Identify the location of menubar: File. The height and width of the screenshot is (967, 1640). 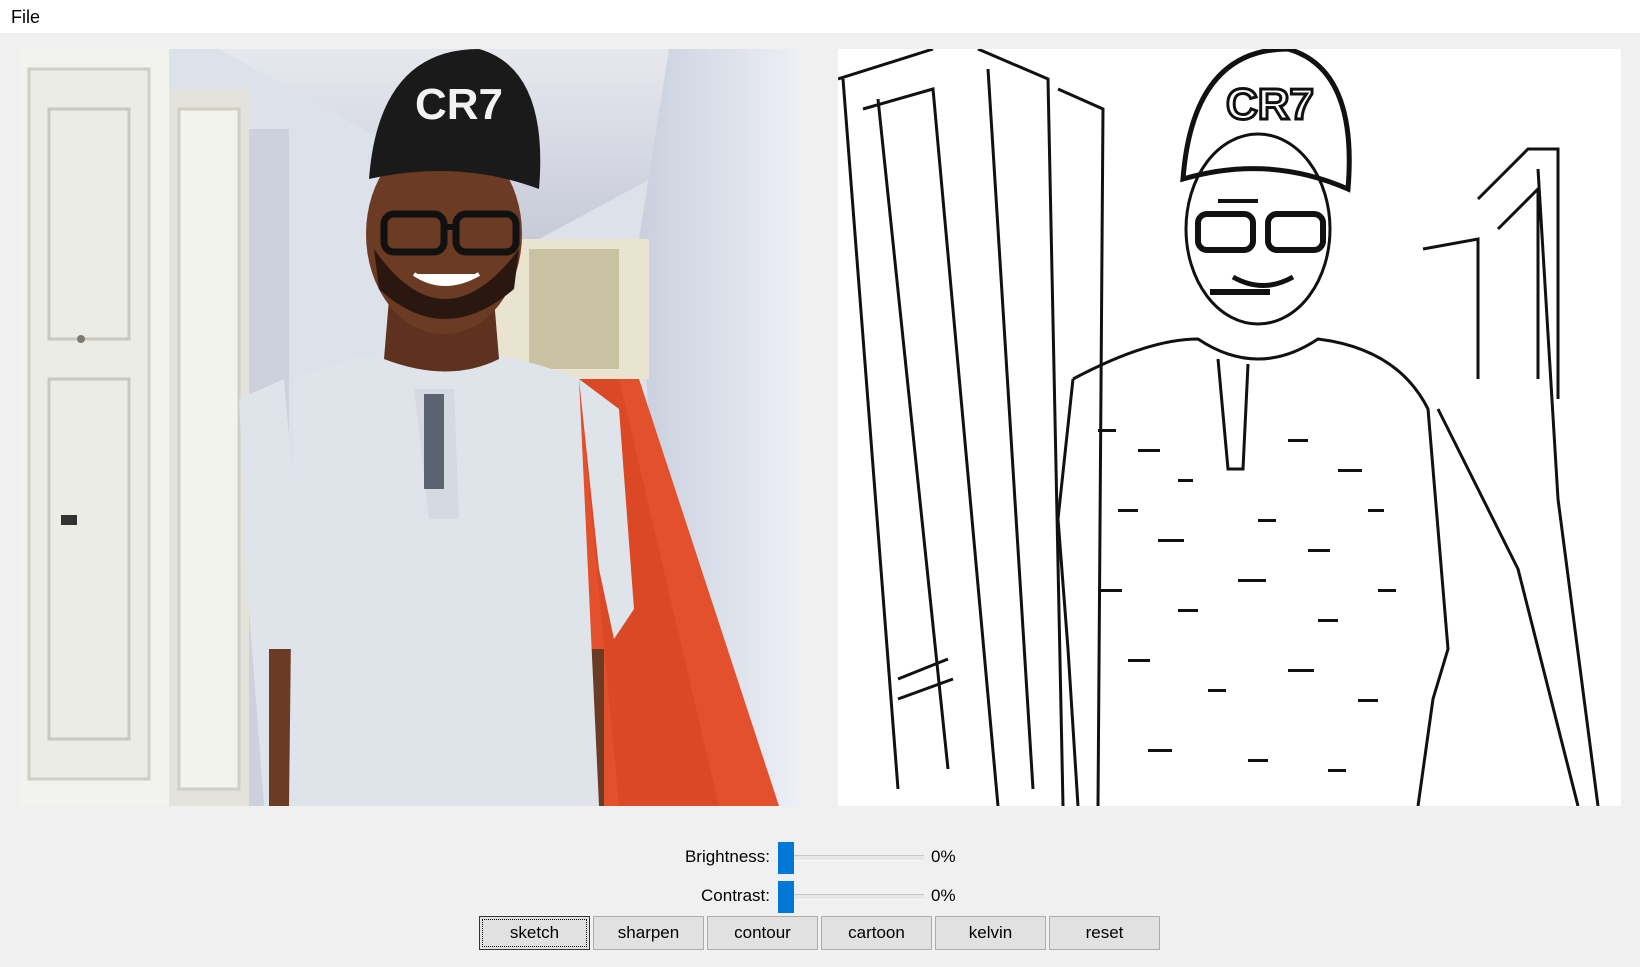
(820, 16).